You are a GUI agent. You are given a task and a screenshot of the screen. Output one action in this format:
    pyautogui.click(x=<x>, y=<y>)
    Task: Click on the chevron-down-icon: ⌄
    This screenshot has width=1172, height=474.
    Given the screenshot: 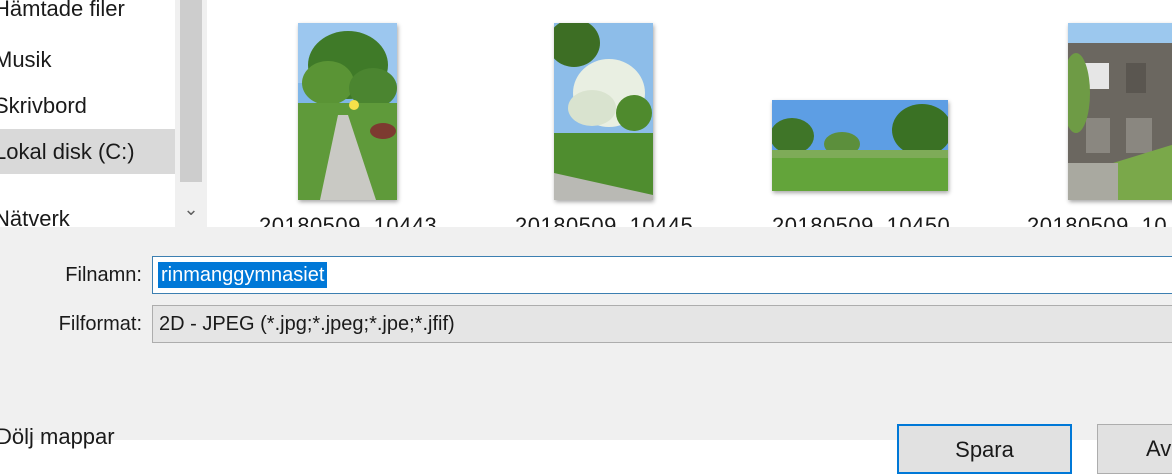 What is the action you would take?
    pyautogui.click(x=191, y=209)
    